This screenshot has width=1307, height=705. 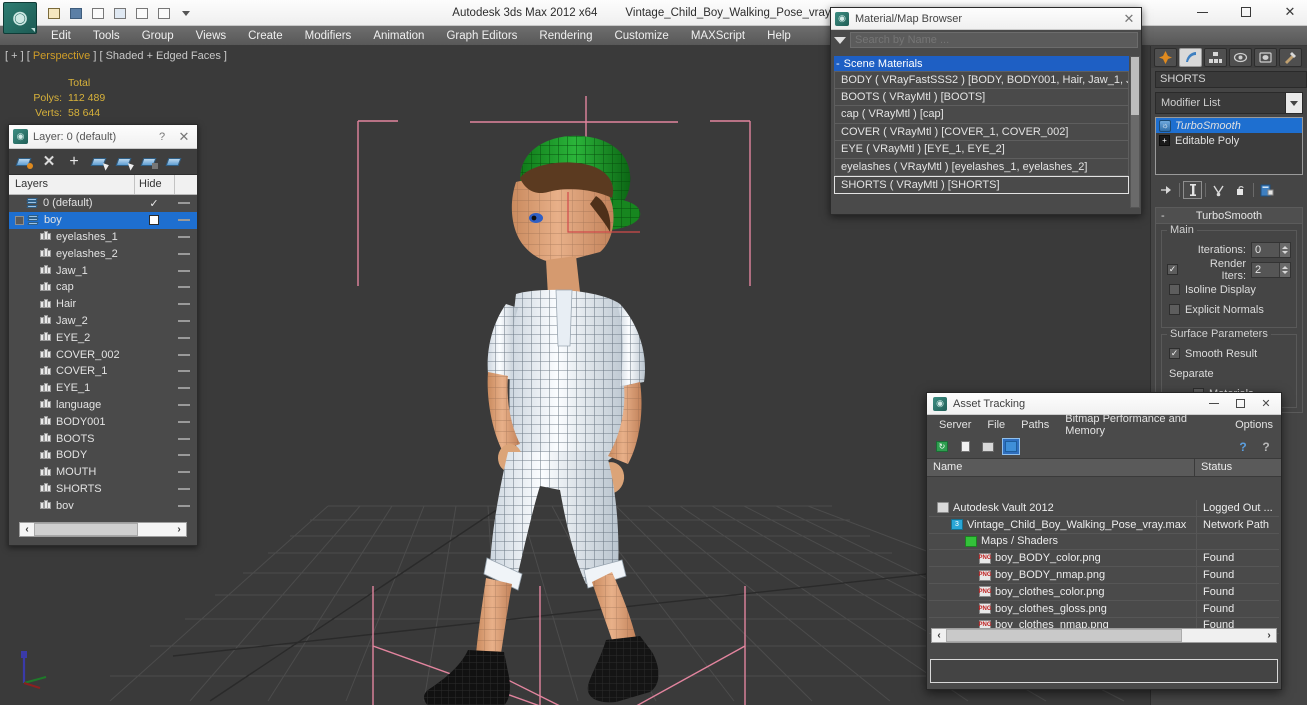 What do you see at coordinates (840, 40) in the screenshot?
I see `browser-options-caret-icon` at bounding box center [840, 40].